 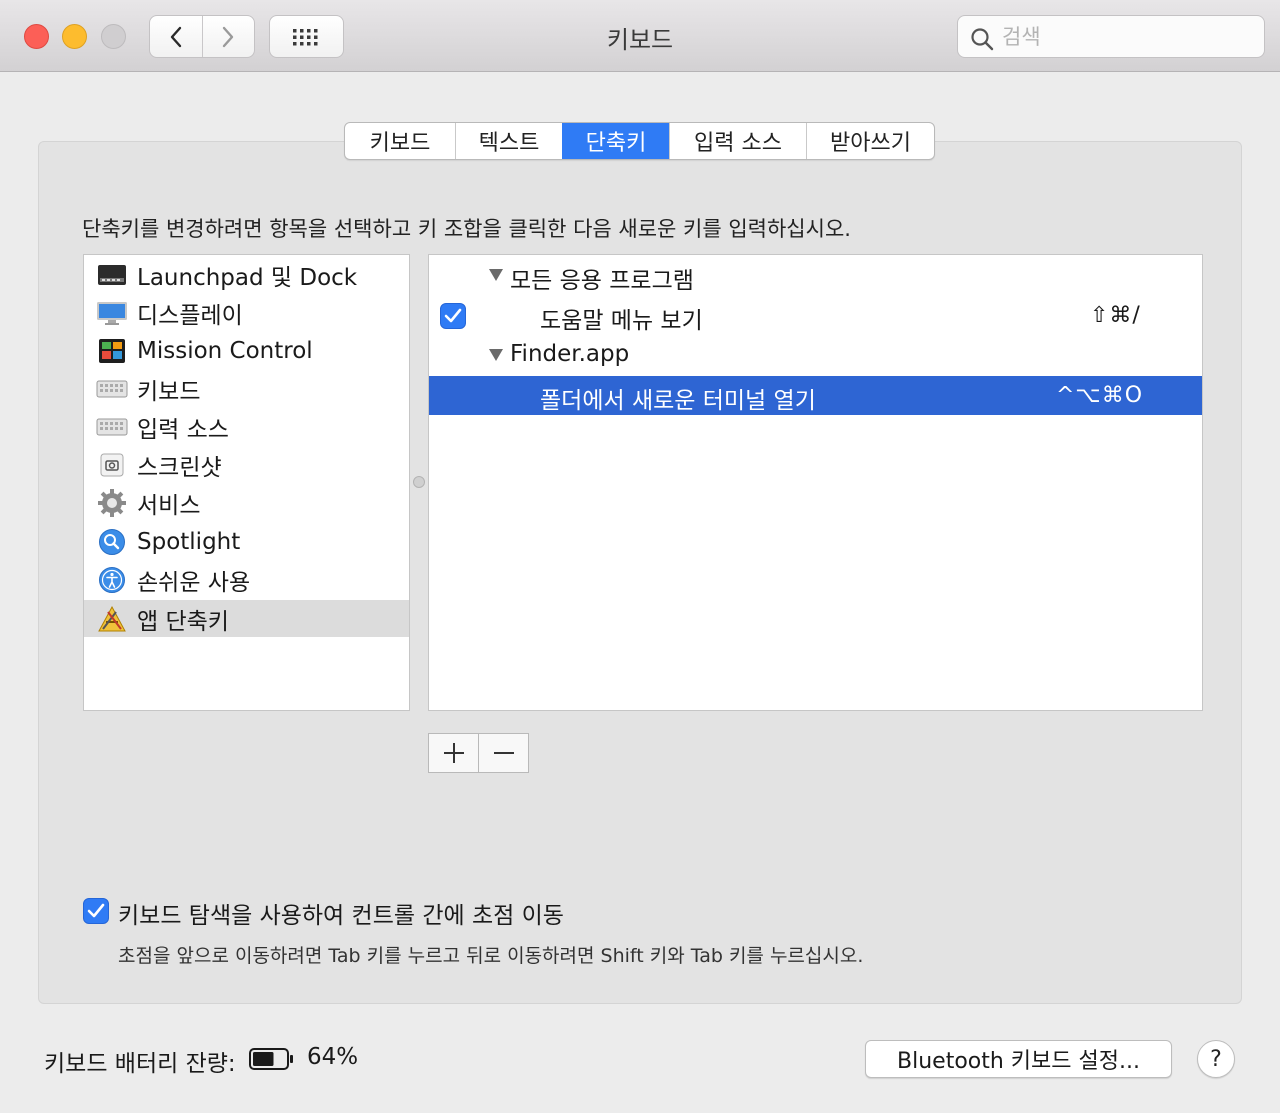 I want to click on add-remove-control, so click(x=478, y=753).